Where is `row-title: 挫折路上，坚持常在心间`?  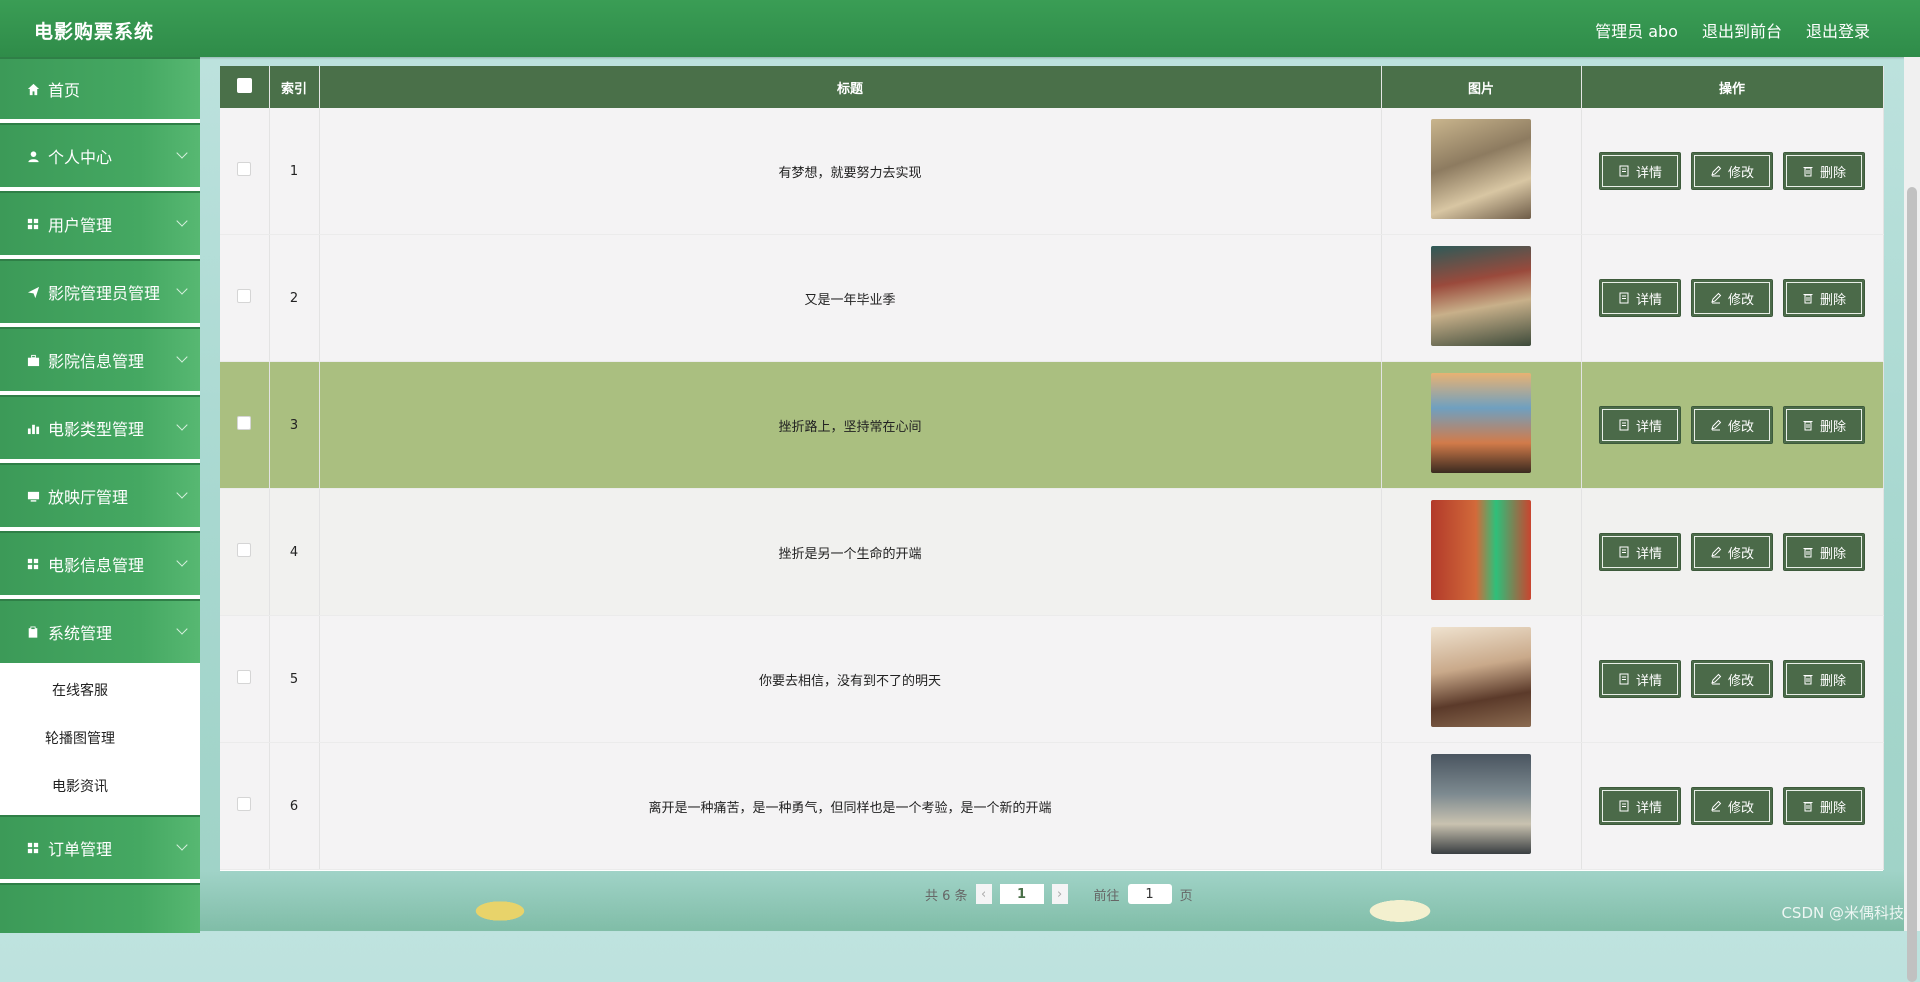
row-title: 挫折路上，坚持常在心间 is located at coordinates (850, 425).